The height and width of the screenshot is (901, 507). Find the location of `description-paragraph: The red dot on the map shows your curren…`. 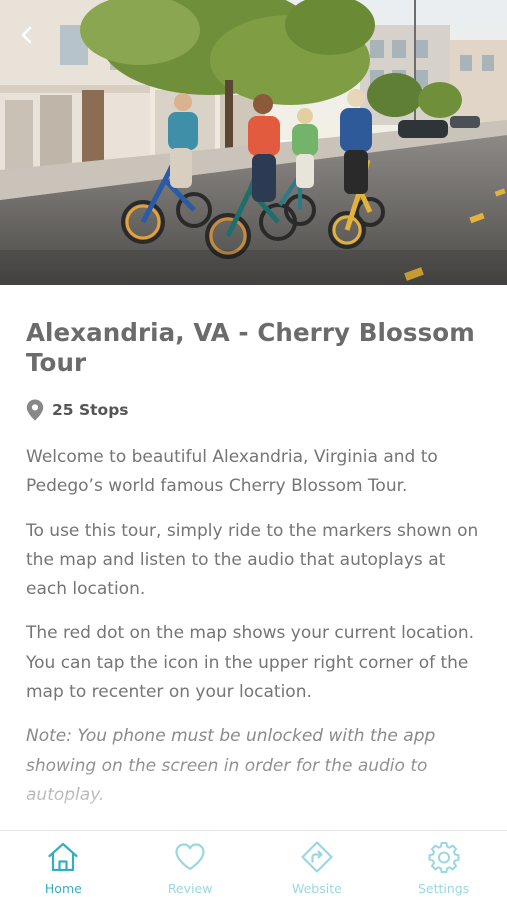

description-paragraph: The red dot on the map shows your curren… is located at coordinates (250, 663).